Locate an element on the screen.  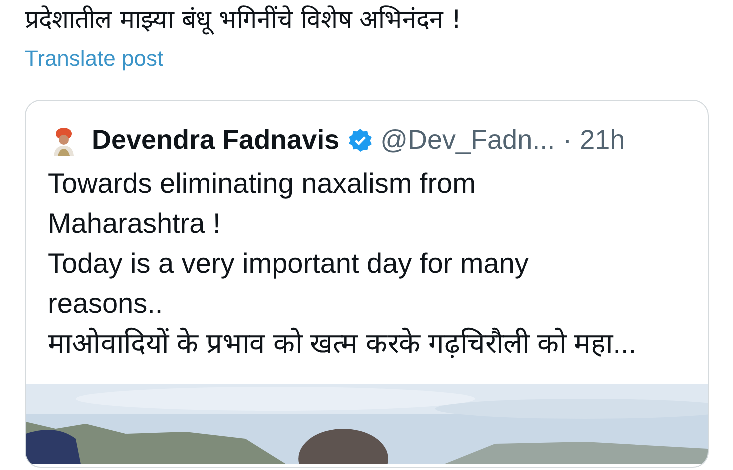
post-paragraph: Today is a very important day for many reasons.. is located at coordinates (289, 284).